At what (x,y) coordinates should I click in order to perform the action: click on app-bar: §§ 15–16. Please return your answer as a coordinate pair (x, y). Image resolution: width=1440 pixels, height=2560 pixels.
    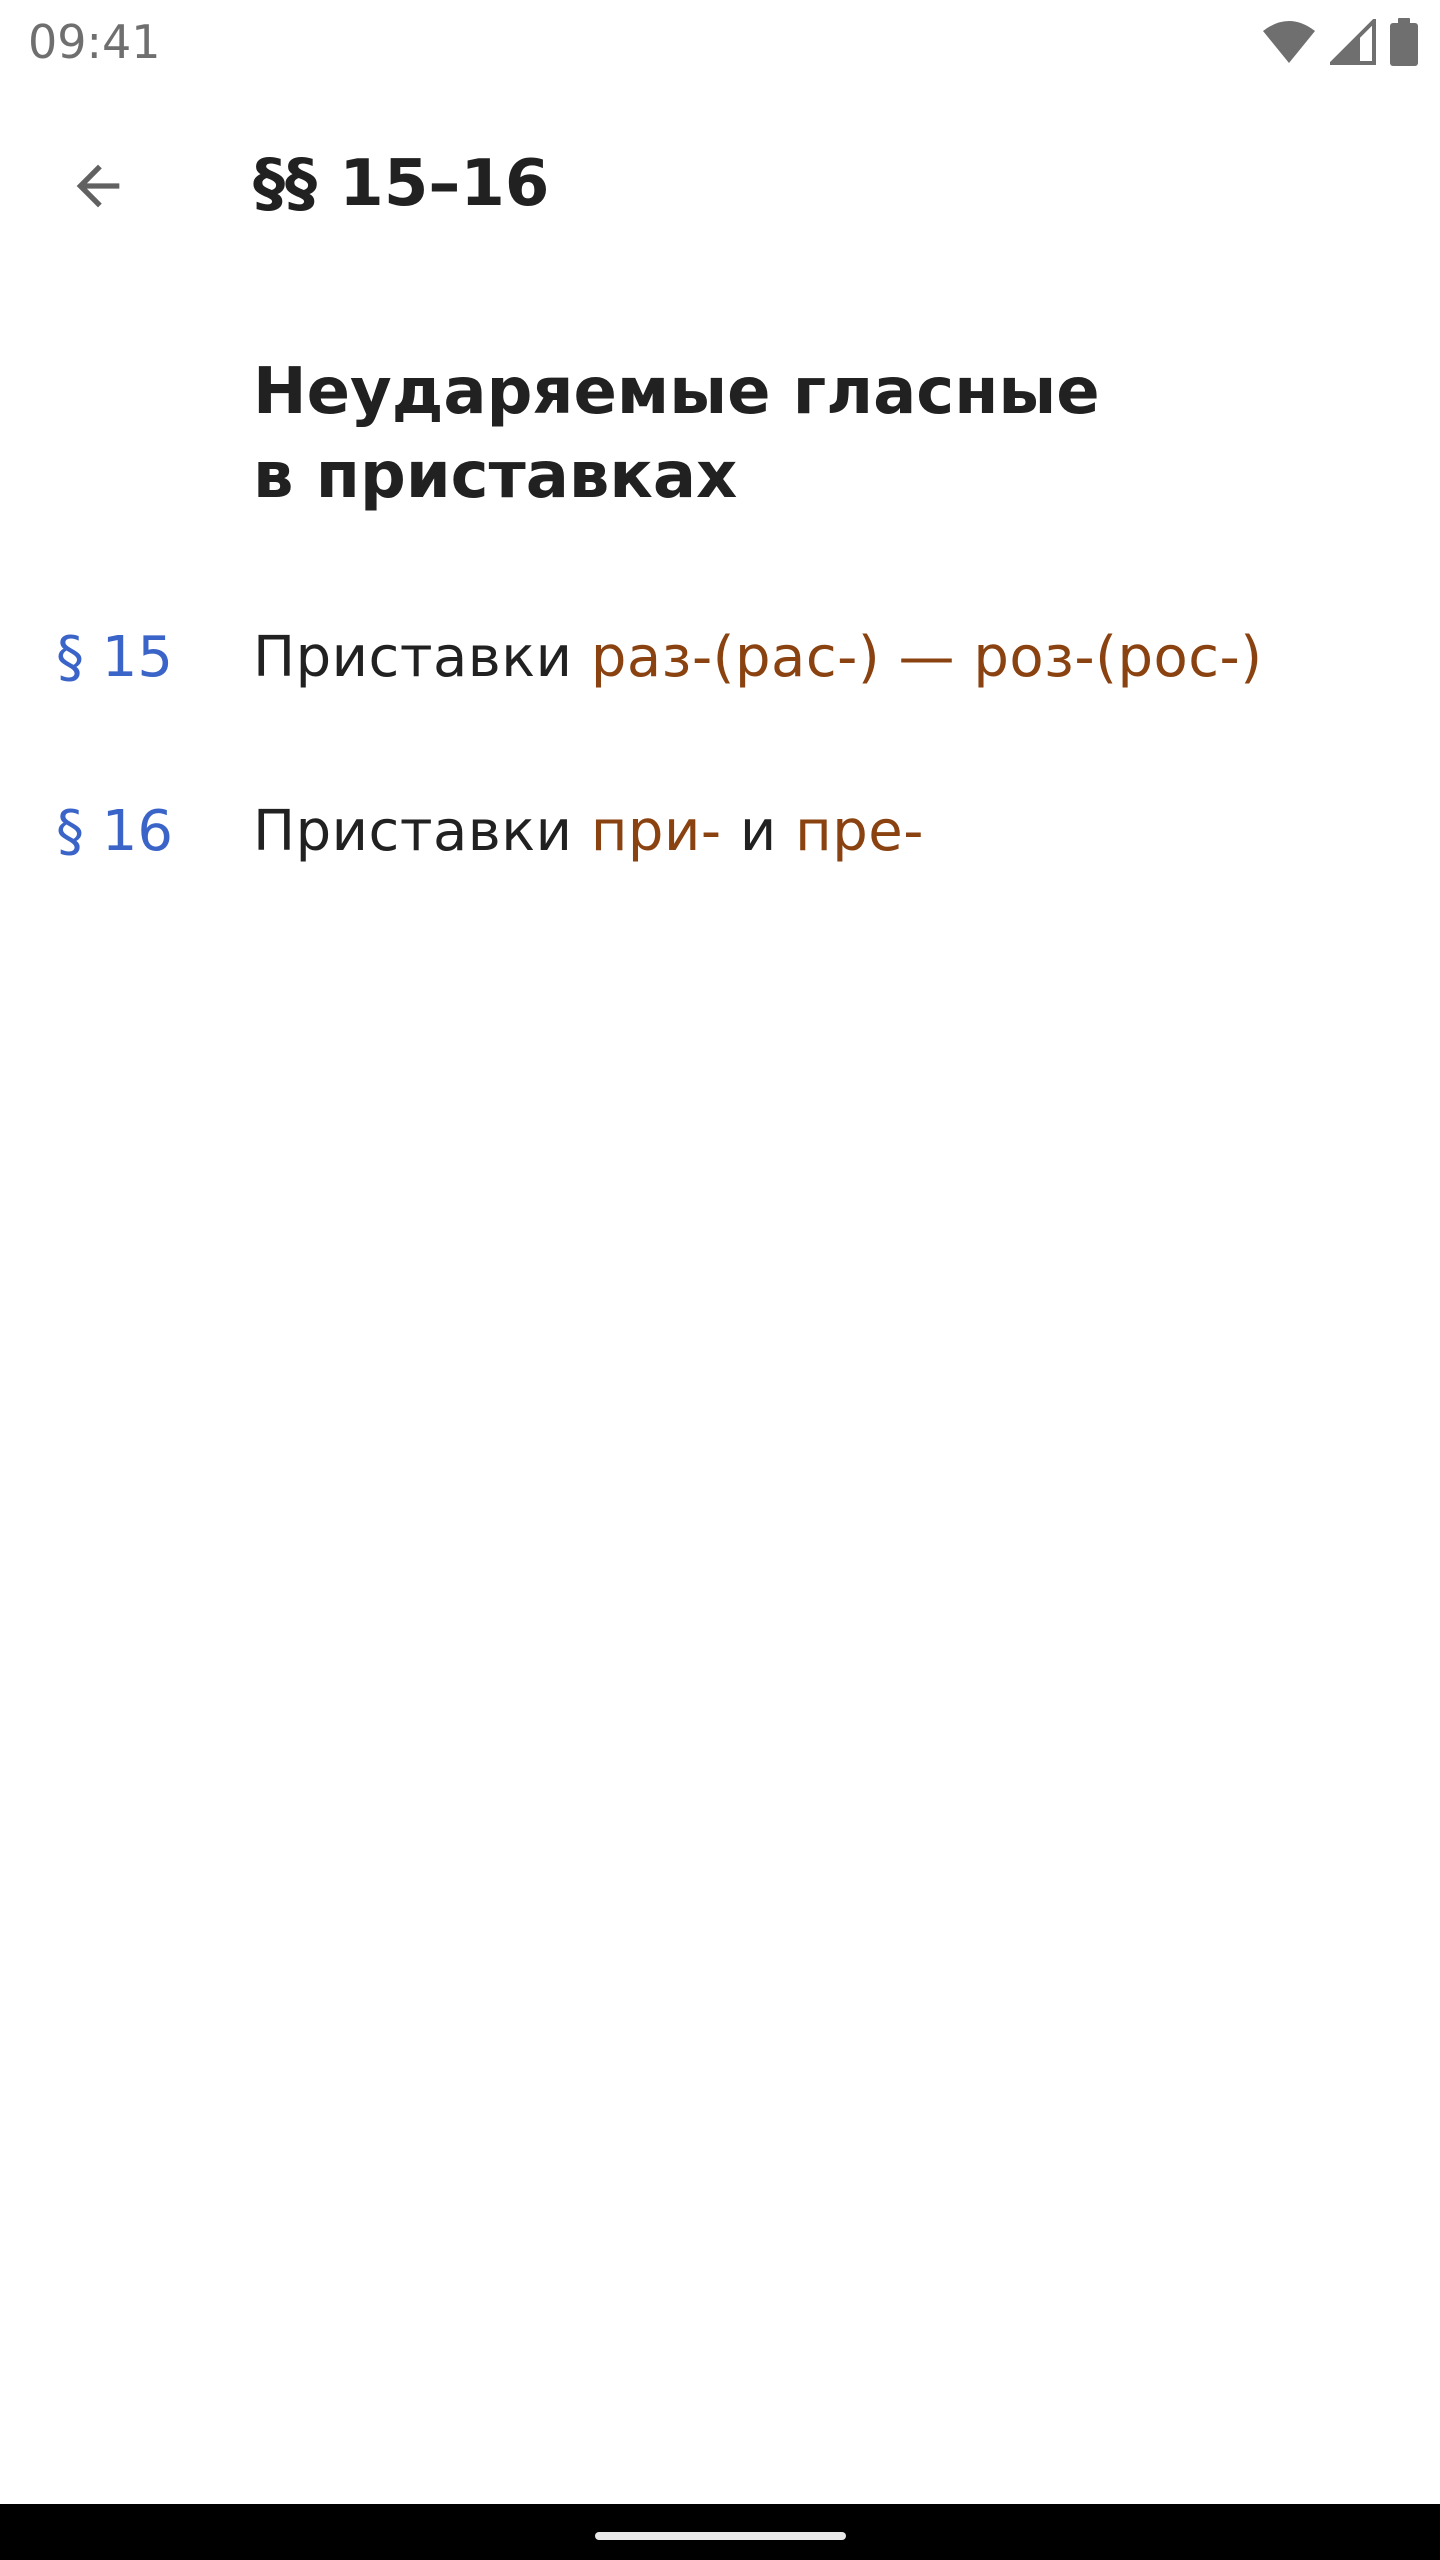
    Looking at the image, I should click on (720, 185).